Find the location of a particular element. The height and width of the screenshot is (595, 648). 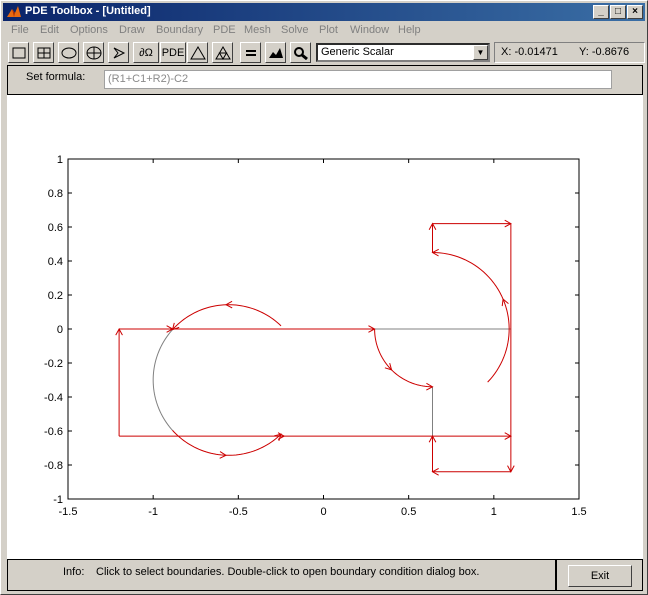

menu-edit: Edit is located at coordinates (49, 30).